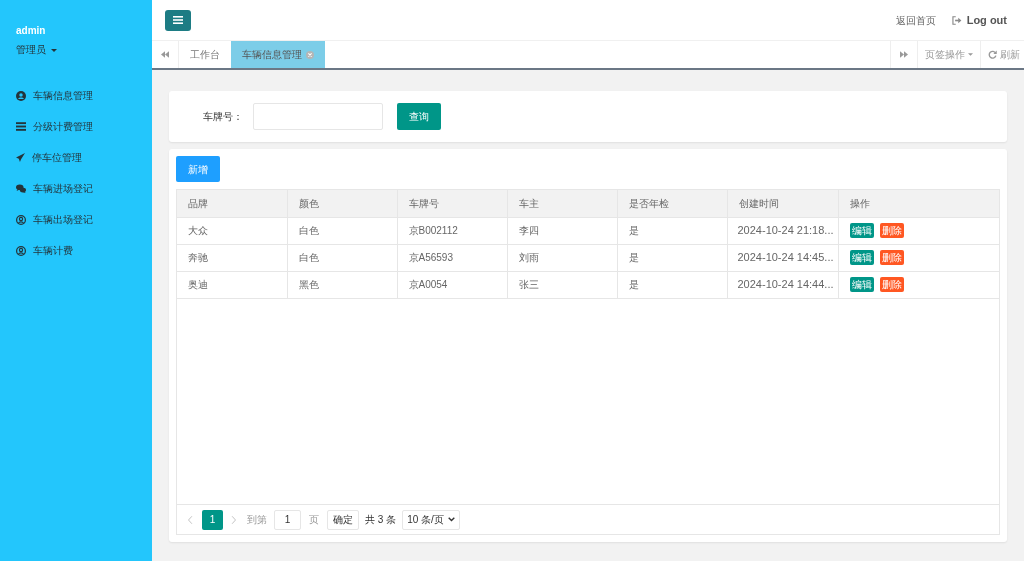 This screenshot has width=1024, height=561. Describe the element at coordinates (20, 157) in the screenshot. I see `paper-plane-icon` at that location.